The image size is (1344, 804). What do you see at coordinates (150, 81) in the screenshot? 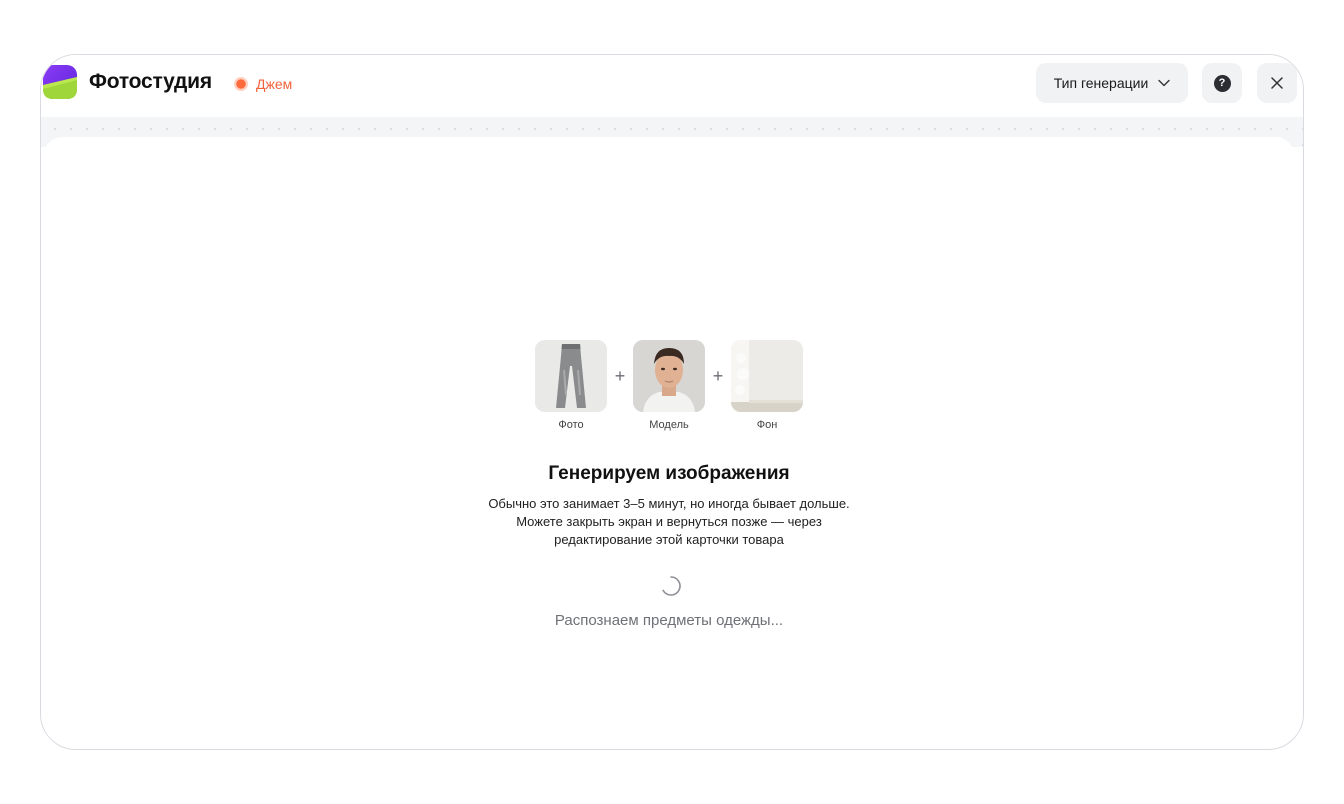
I see `app-title: Фотостудия` at bounding box center [150, 81].